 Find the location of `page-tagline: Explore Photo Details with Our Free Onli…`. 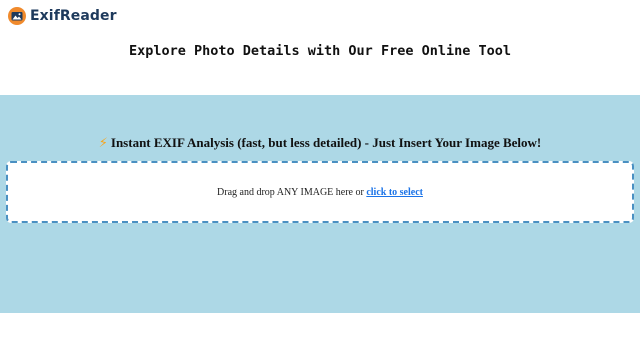

page-tagline: Explore Photo Details with Our Free Onli… is located at coordinates (319, 51).